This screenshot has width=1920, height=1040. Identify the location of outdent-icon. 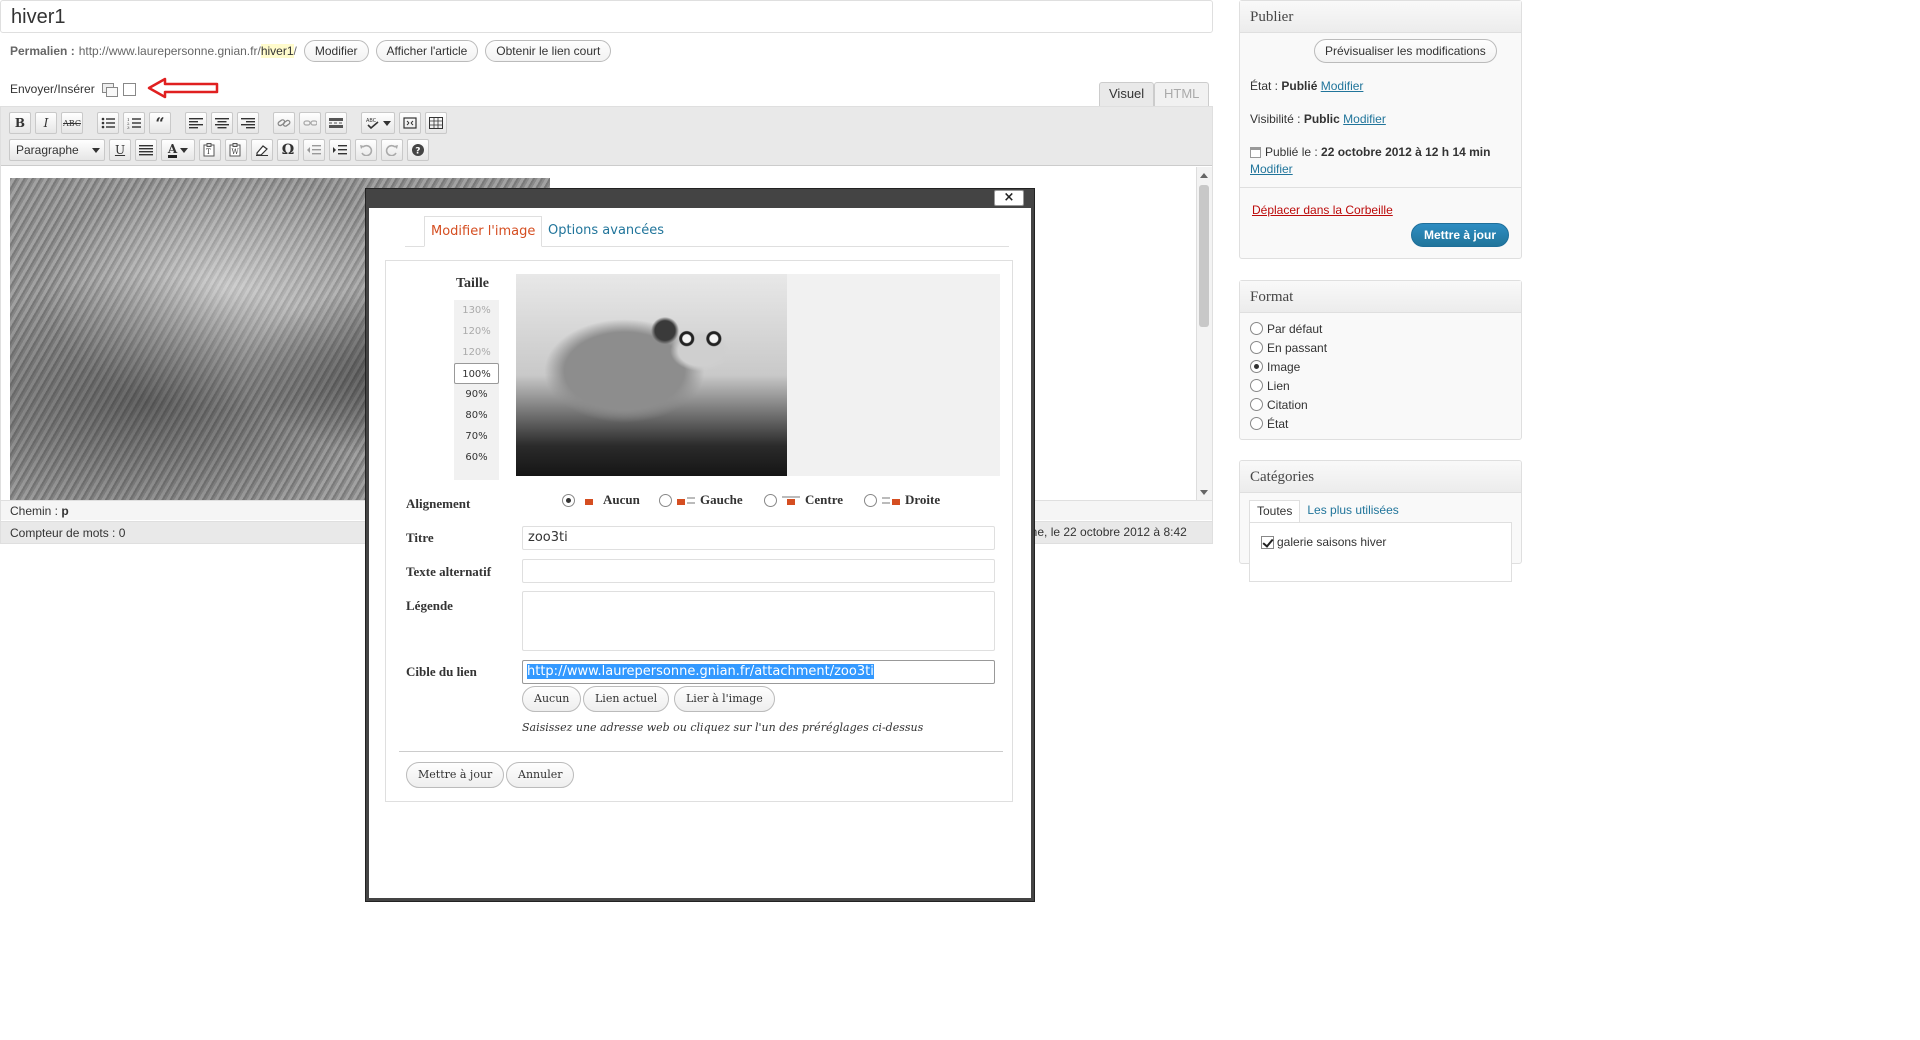
(314, 150).